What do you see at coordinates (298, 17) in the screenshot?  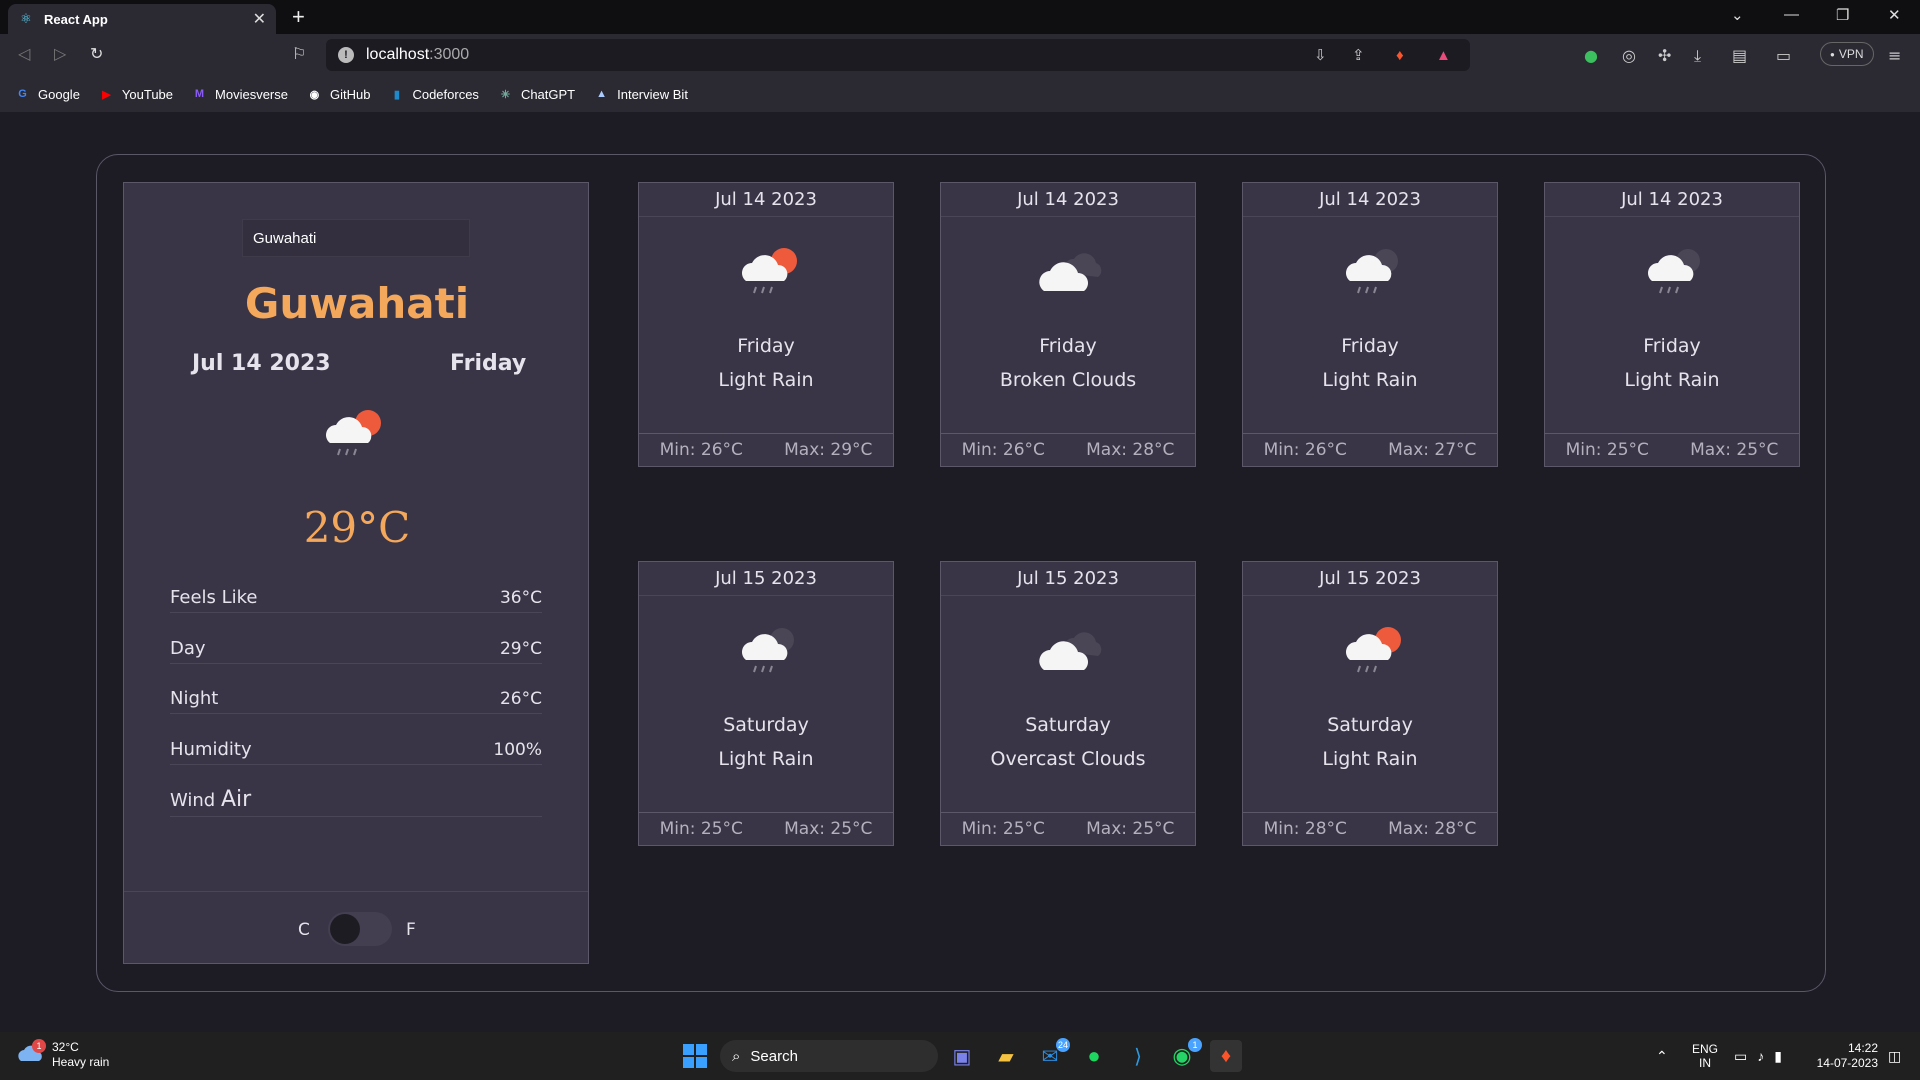 I see `new-tab-button: +` at bounding box center [298, 17].